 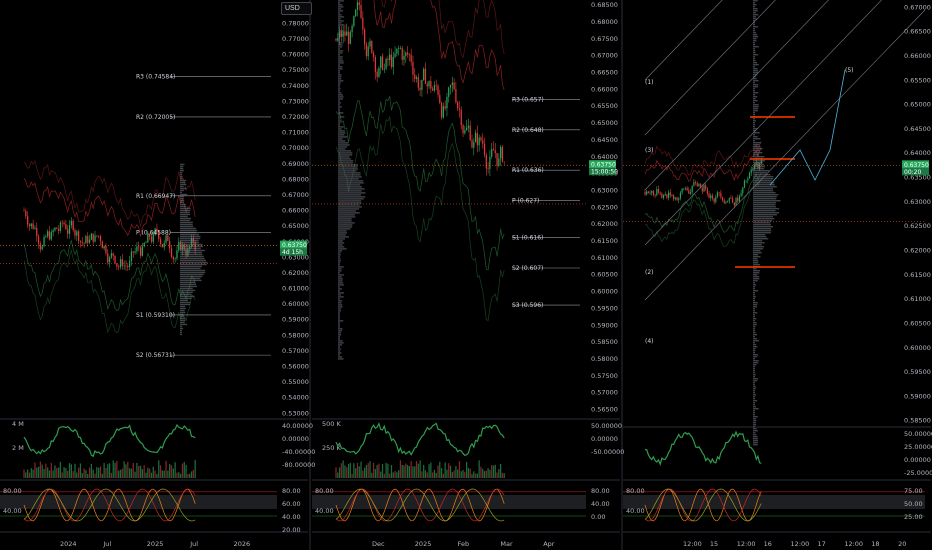 I want to click on oscillator-tick-label: 0.00000, so click(x=917, y=460).